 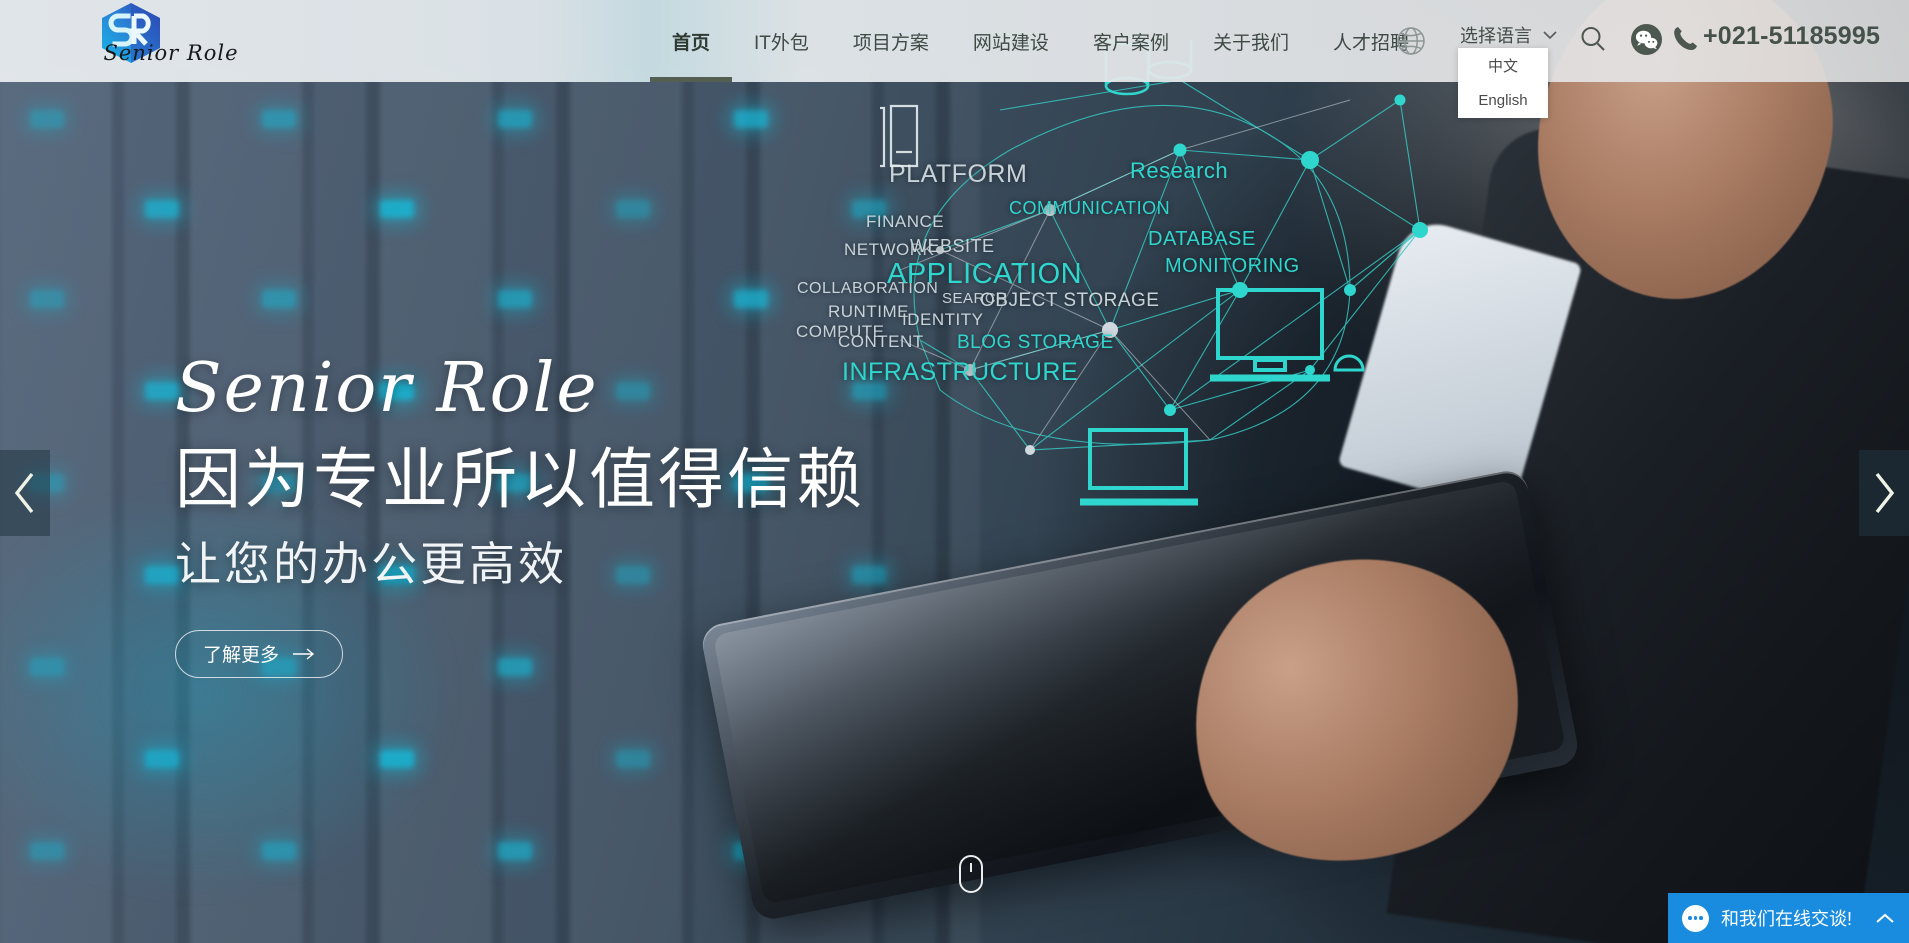 I want to click on search-icon, so click(x=1593, y=39).